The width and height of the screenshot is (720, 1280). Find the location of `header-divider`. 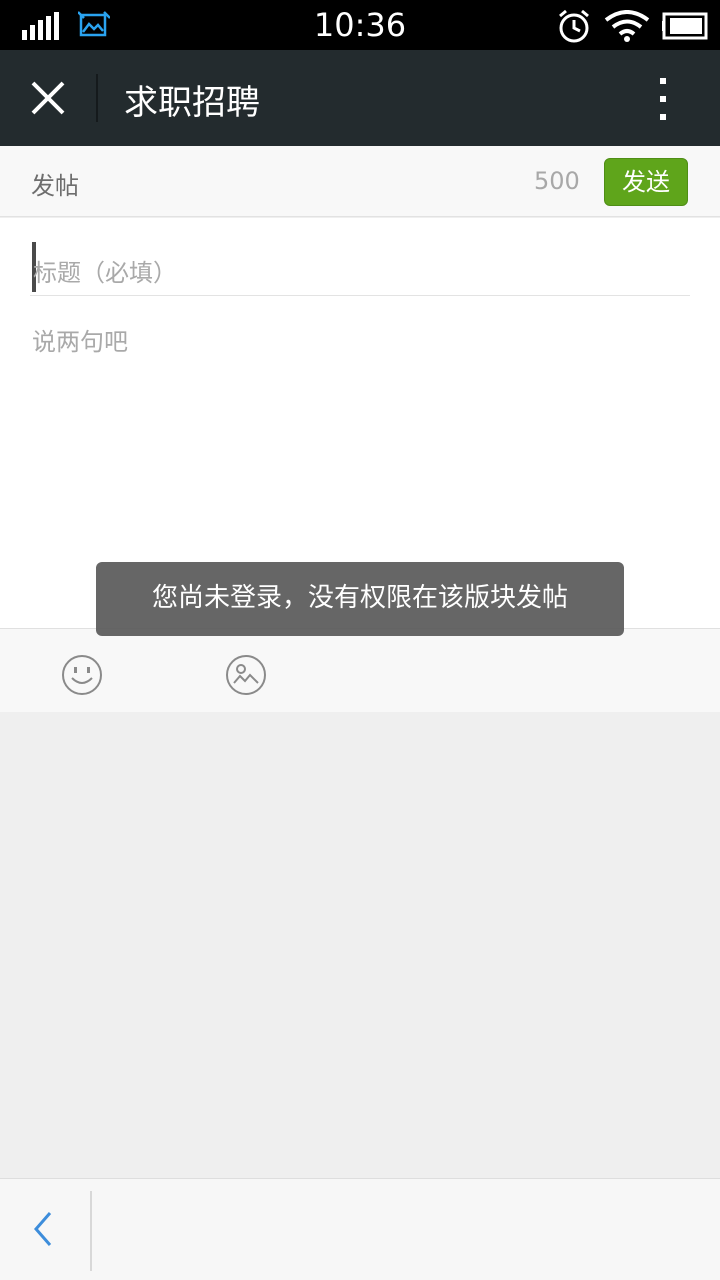

header-divider is located at coordinates (97, 98).